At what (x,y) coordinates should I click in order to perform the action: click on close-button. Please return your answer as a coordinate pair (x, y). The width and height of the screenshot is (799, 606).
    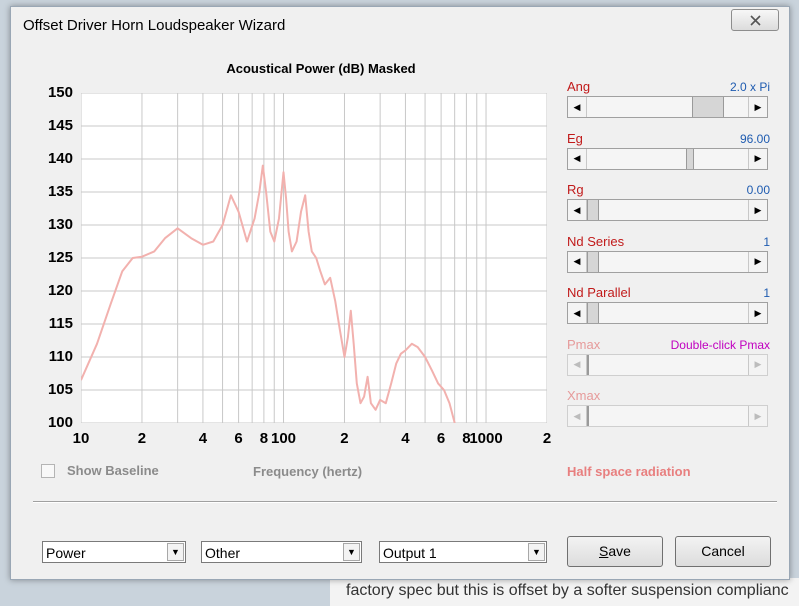
    Looking at the image, I should click on (755, 20).